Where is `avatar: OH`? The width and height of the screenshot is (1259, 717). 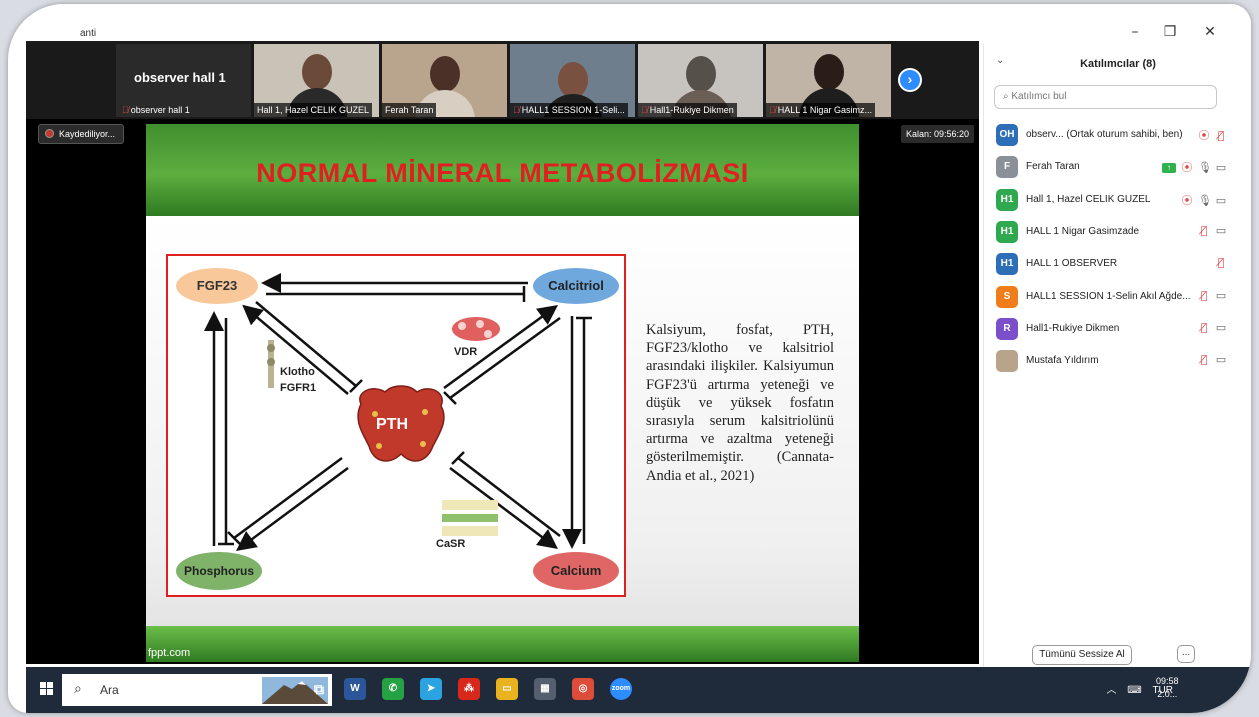 avatar: OH is located at coordinates (1007, 135).